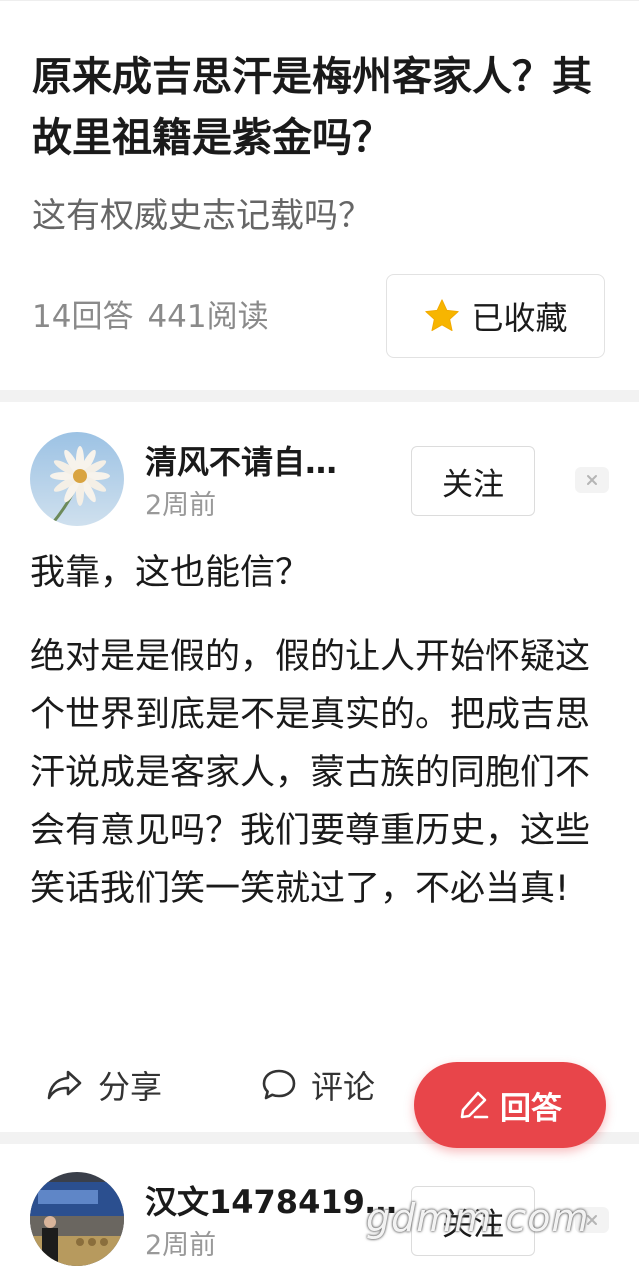  I want to click on answer-count: 14回答, so click(83, 317).